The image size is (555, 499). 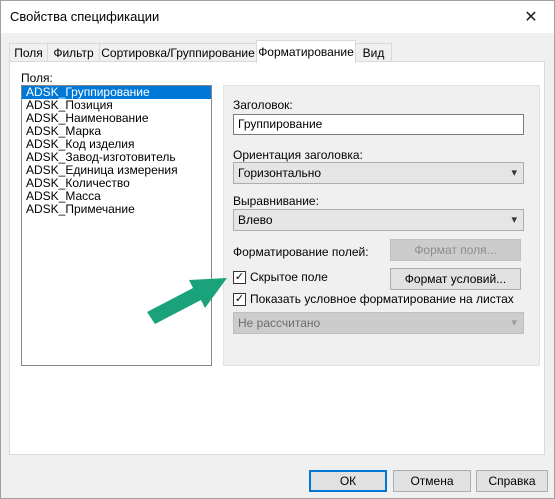 I want to click on field-format-label: Форматирование полей:, so click(x=301, y=252).